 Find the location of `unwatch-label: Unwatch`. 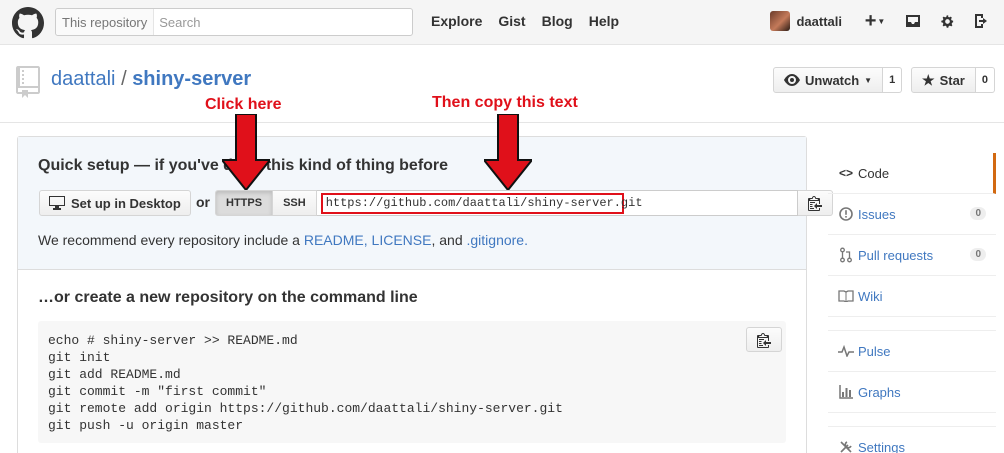

unwatch-label: Unwatch is located at coordinates (832, 80).